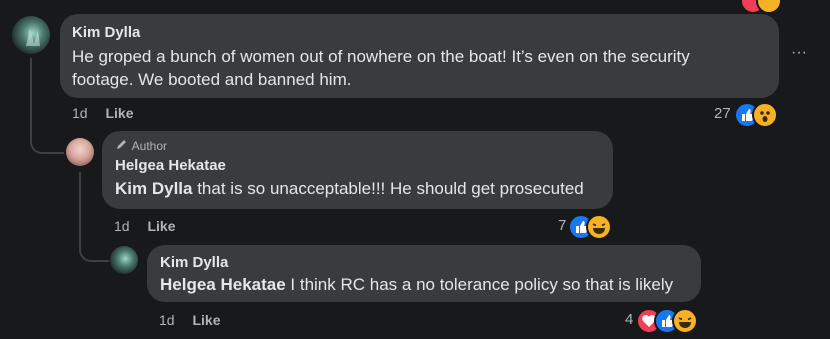 Image resolution: width=830 pixels, height=339 pixels. I want to click on avatar-image-icon, so click(33, 37).